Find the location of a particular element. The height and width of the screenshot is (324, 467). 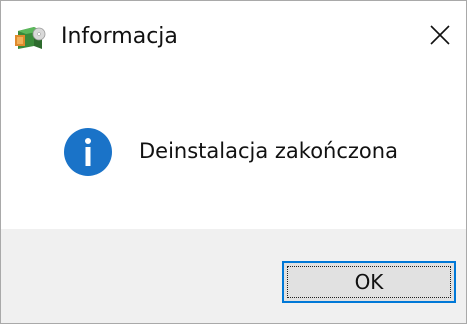

dialog-message: Deinstalacja zakończona is located at coordinates (268, 151).